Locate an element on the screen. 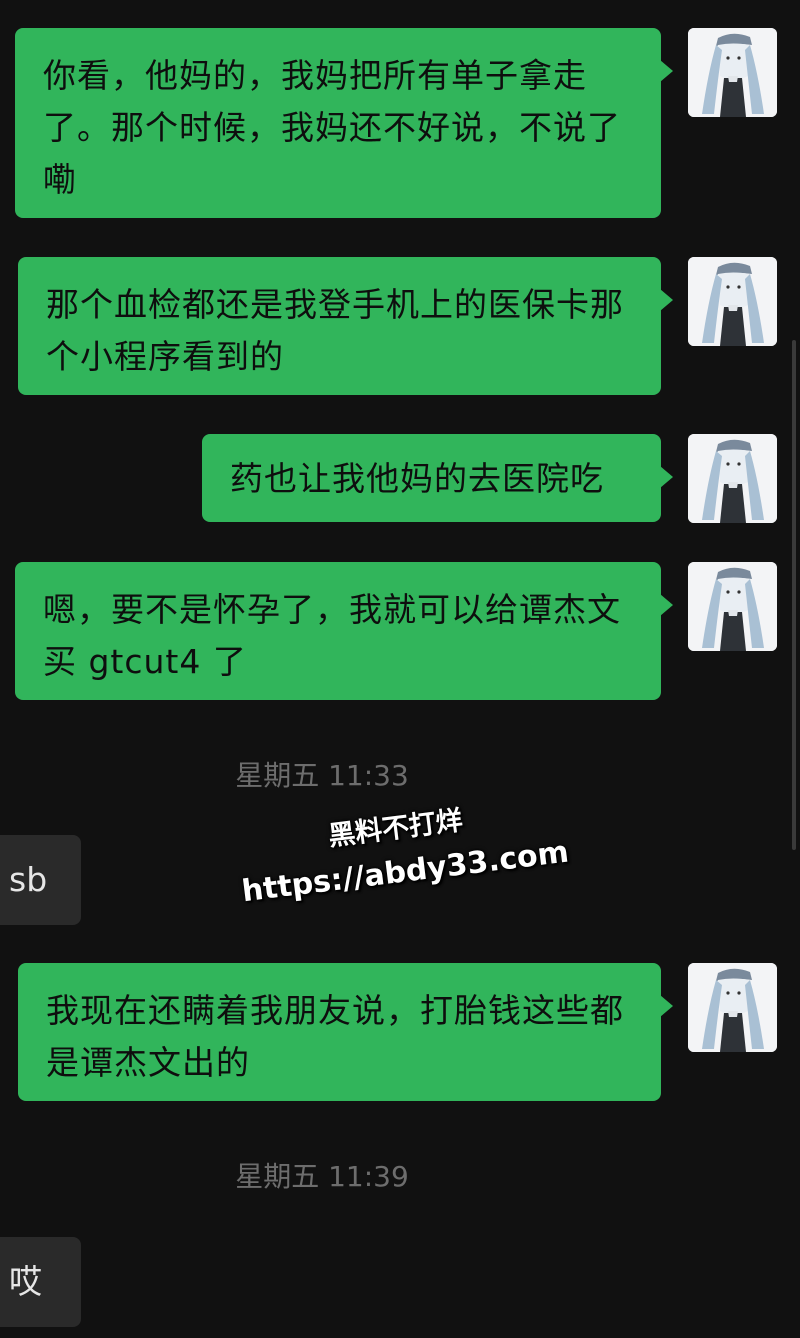 This screenshot has width=800, height=1338. message-text: 哎 is located at coordinates (25, 1281).